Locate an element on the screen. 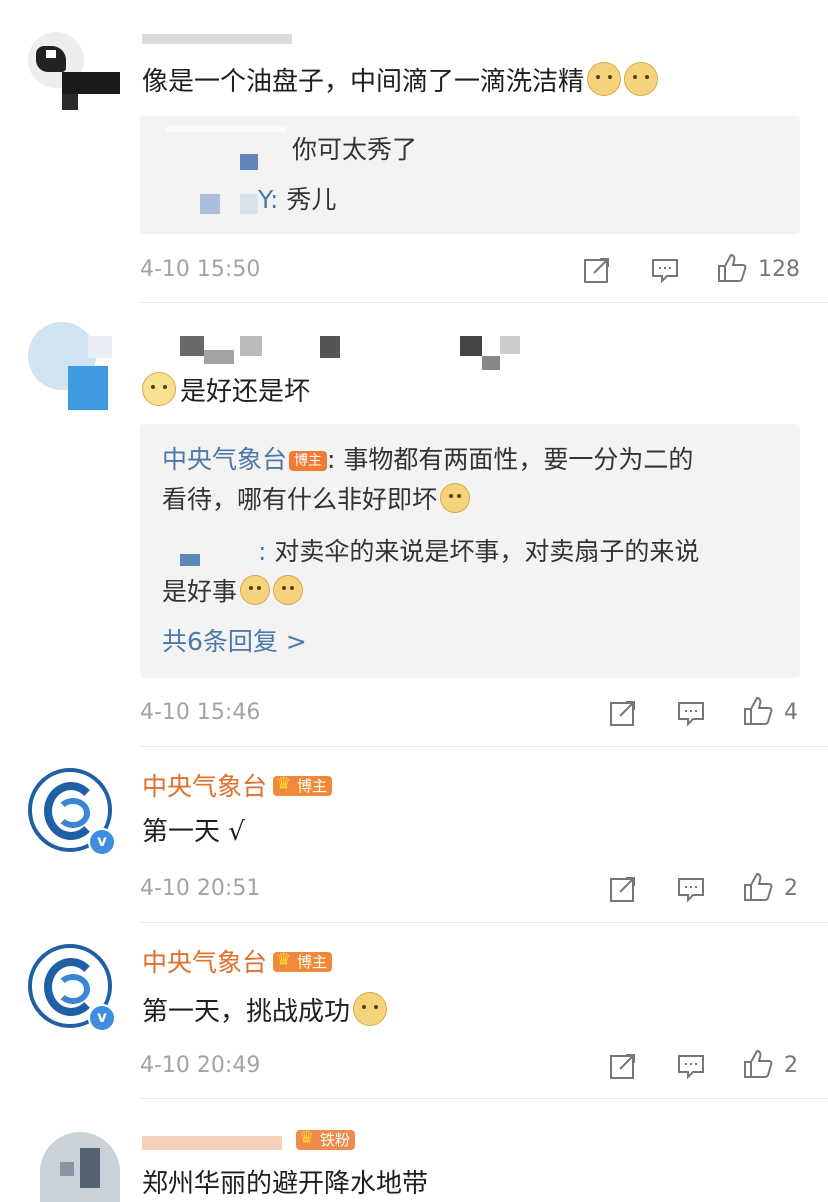 The width and height of the screenshot is (828, 1202). reply-line: Y: 秀儿 is located at coordinates (297, 199).